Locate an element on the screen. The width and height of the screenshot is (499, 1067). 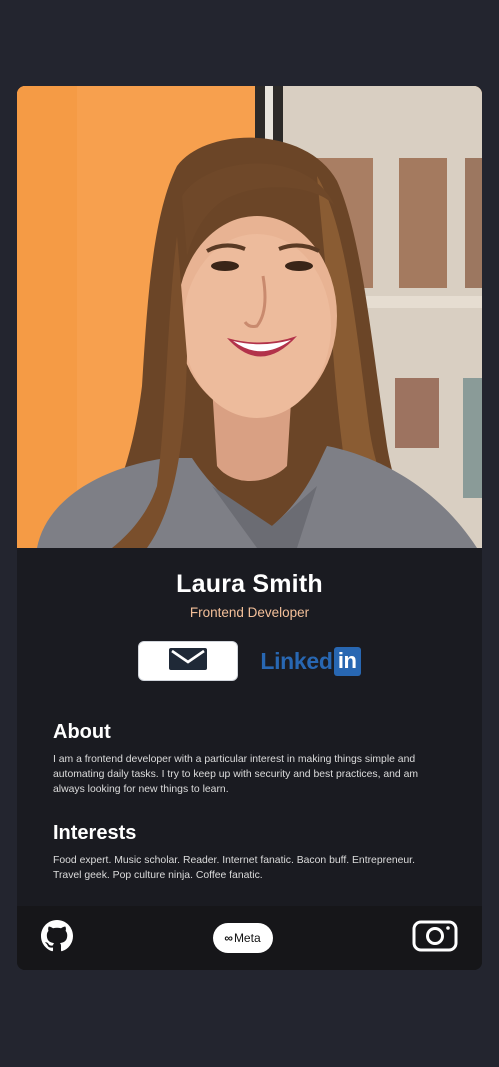
meta-icon: ∞ is located at coordinates (228, 938).